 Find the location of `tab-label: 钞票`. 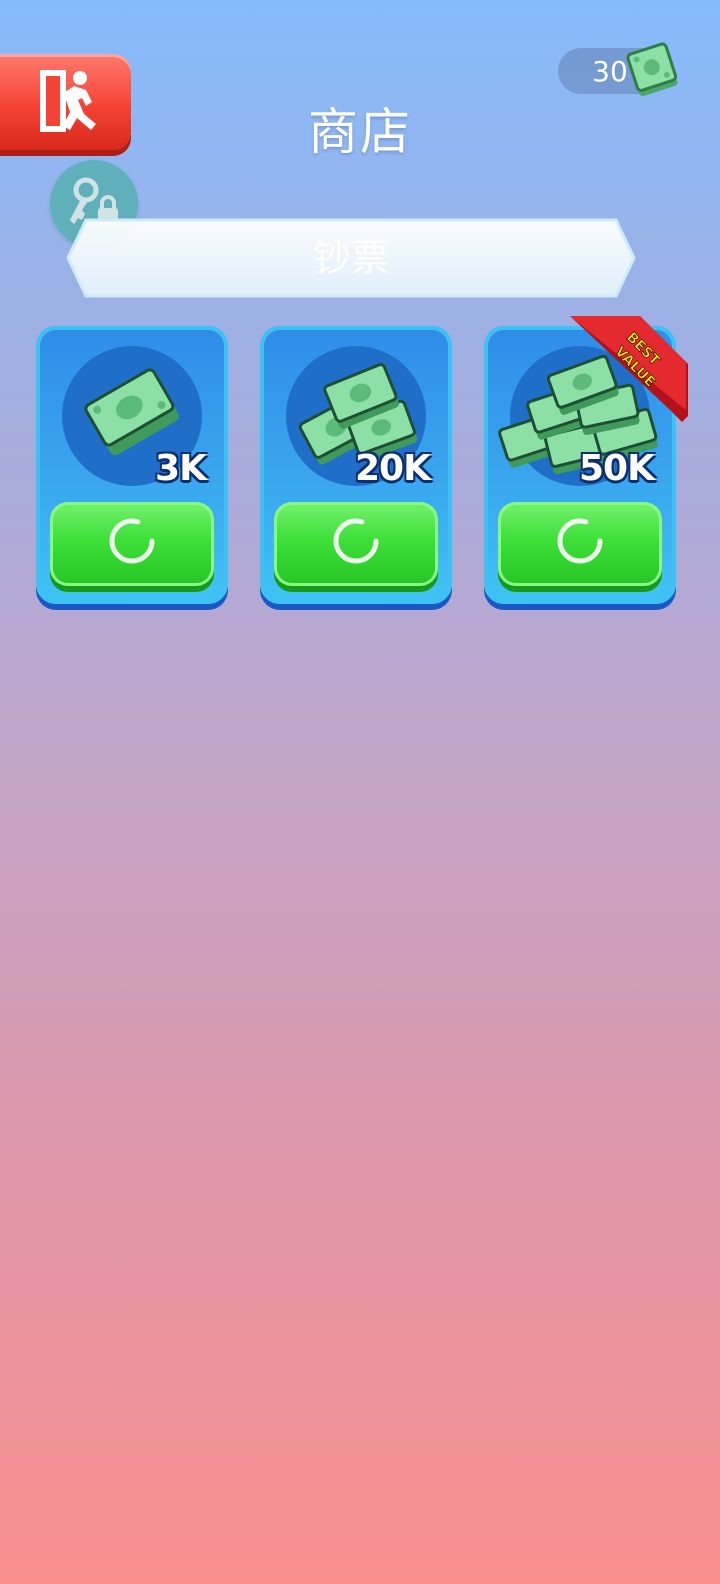

tab-label: 钞票 is located at coordinates (350, 258).